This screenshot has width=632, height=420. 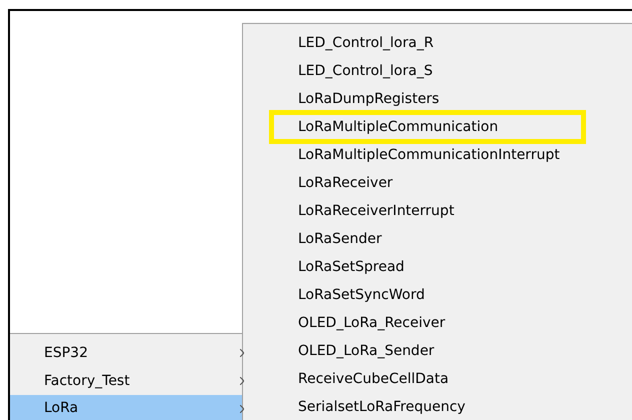 I want to click on menu-item: OLED_LoRa_Receiver, so click(x=372, y=323).